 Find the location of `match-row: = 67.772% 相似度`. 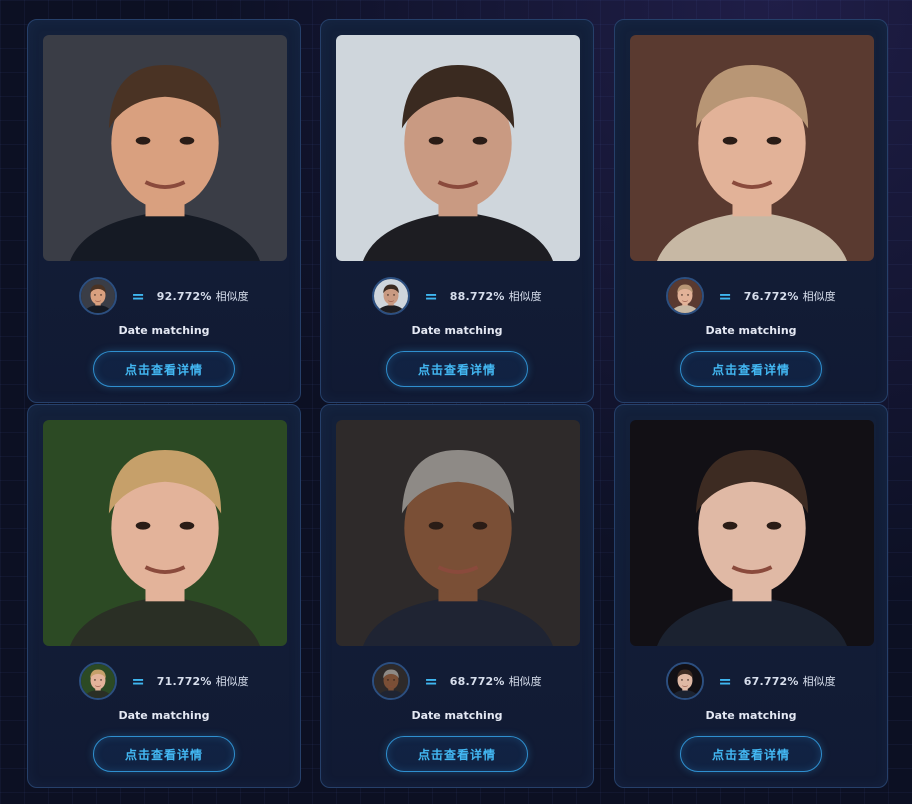

match-row: = 67.772% 相似度 is located at coordinates (751, 681).